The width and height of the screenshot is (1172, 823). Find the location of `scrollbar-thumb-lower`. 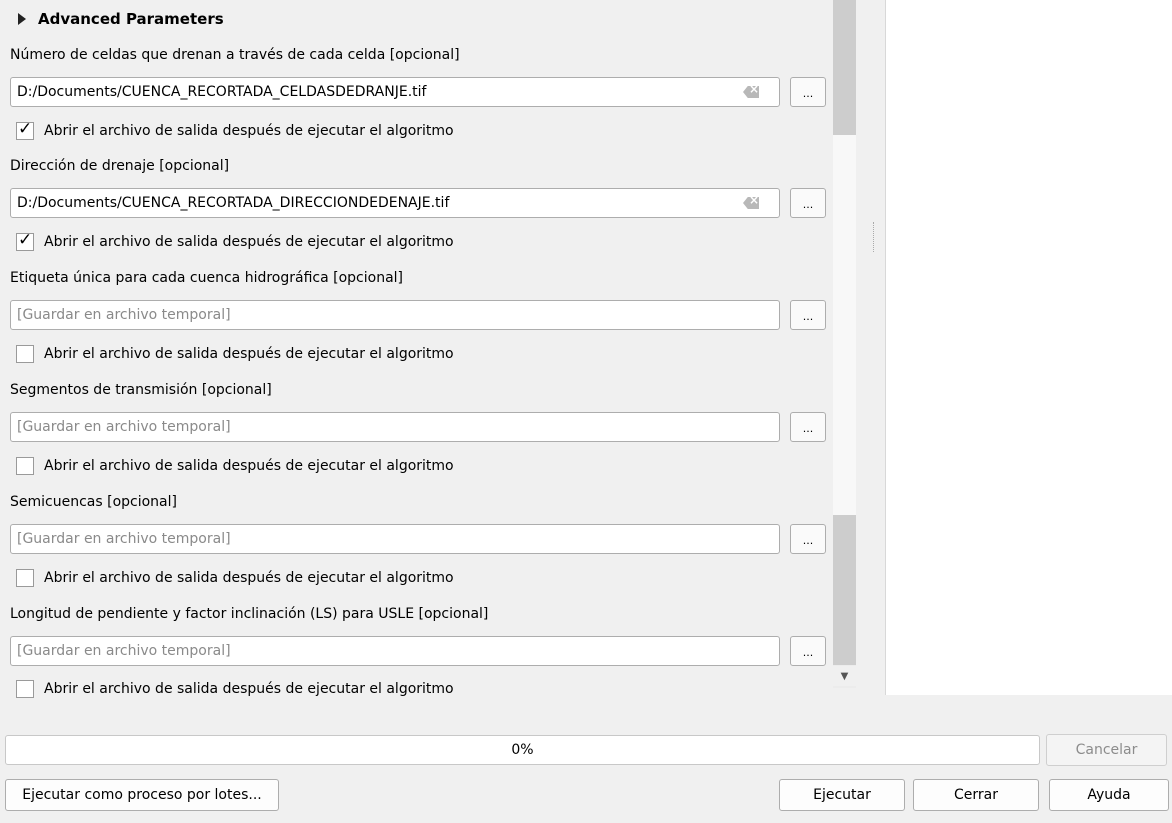

scrollbar-thumb-lower is located at coordinates (844, 590).